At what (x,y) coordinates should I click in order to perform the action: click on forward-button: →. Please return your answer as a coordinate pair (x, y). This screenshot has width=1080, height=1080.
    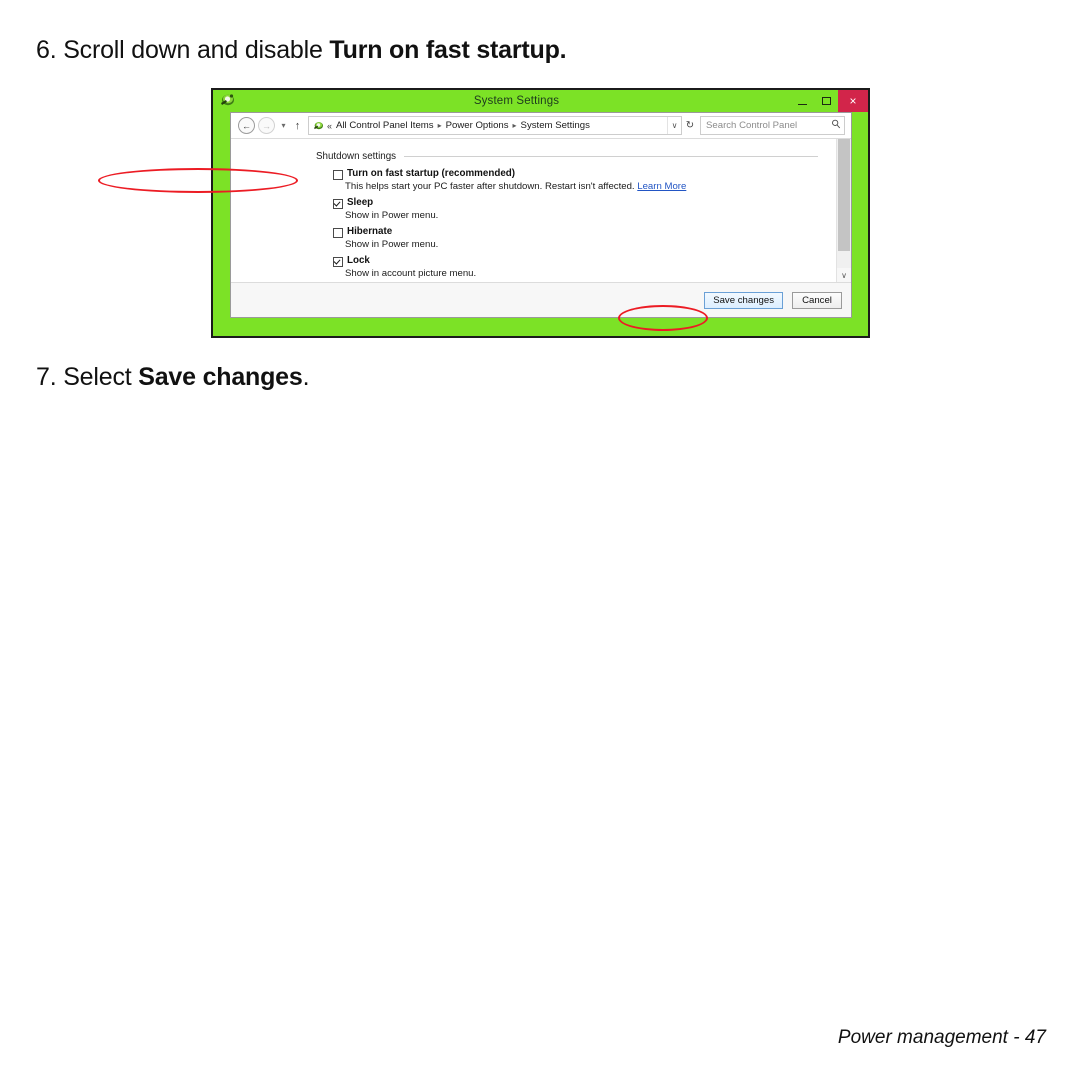
    Looking at the image, I should click on (266, 125).